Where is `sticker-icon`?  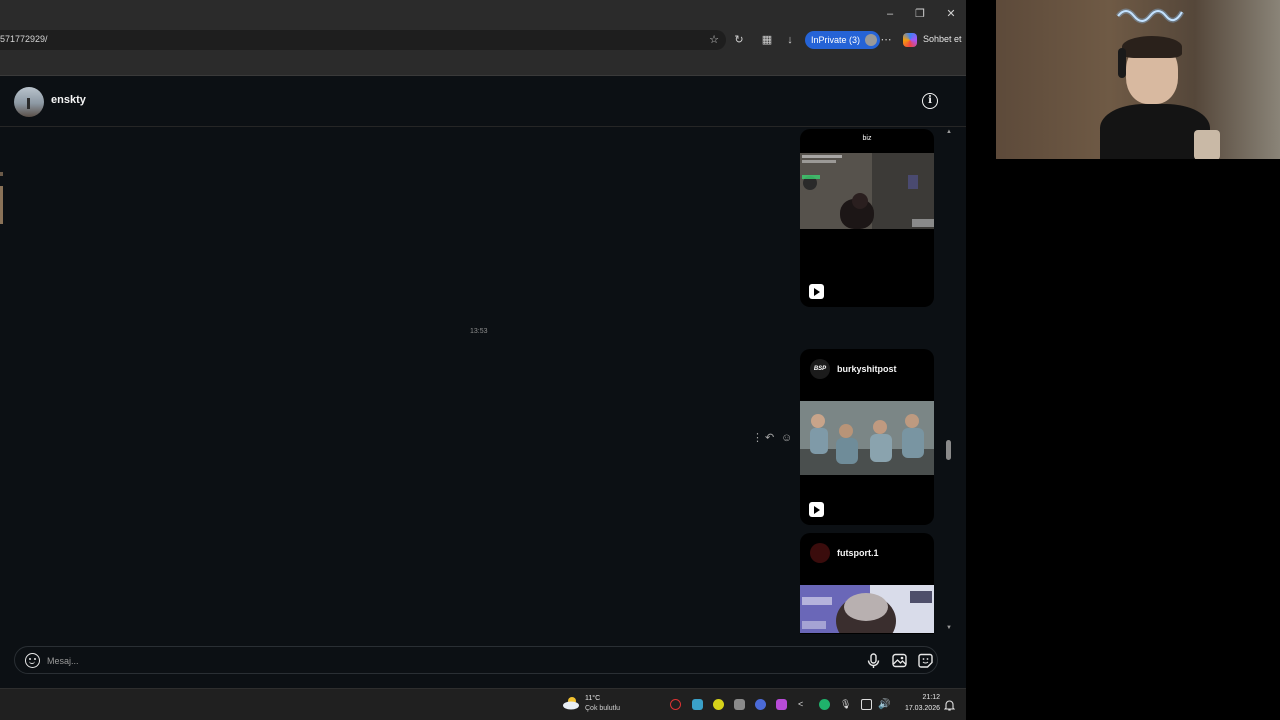 sticker-icon is located at coordinates (925, 660).